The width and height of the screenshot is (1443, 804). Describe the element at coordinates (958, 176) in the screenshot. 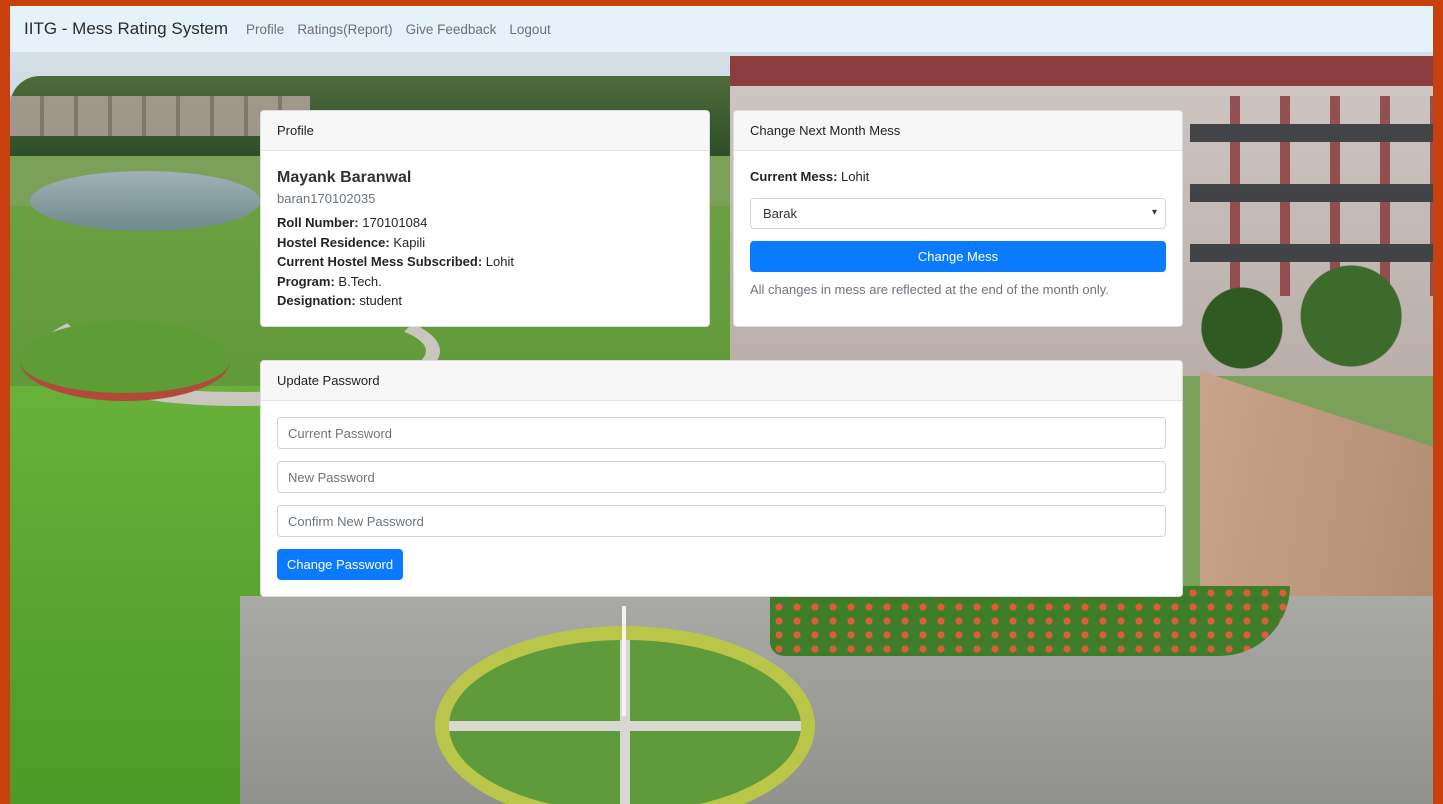

I see `current-mess-line: Current Mess: Lohit` at that location.